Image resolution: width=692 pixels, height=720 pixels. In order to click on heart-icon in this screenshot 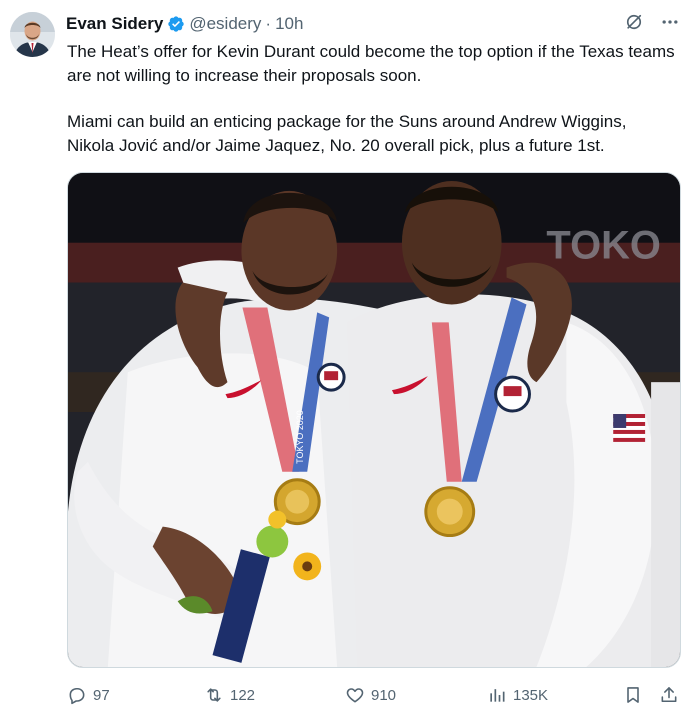, I will do `click(355, 695)`.